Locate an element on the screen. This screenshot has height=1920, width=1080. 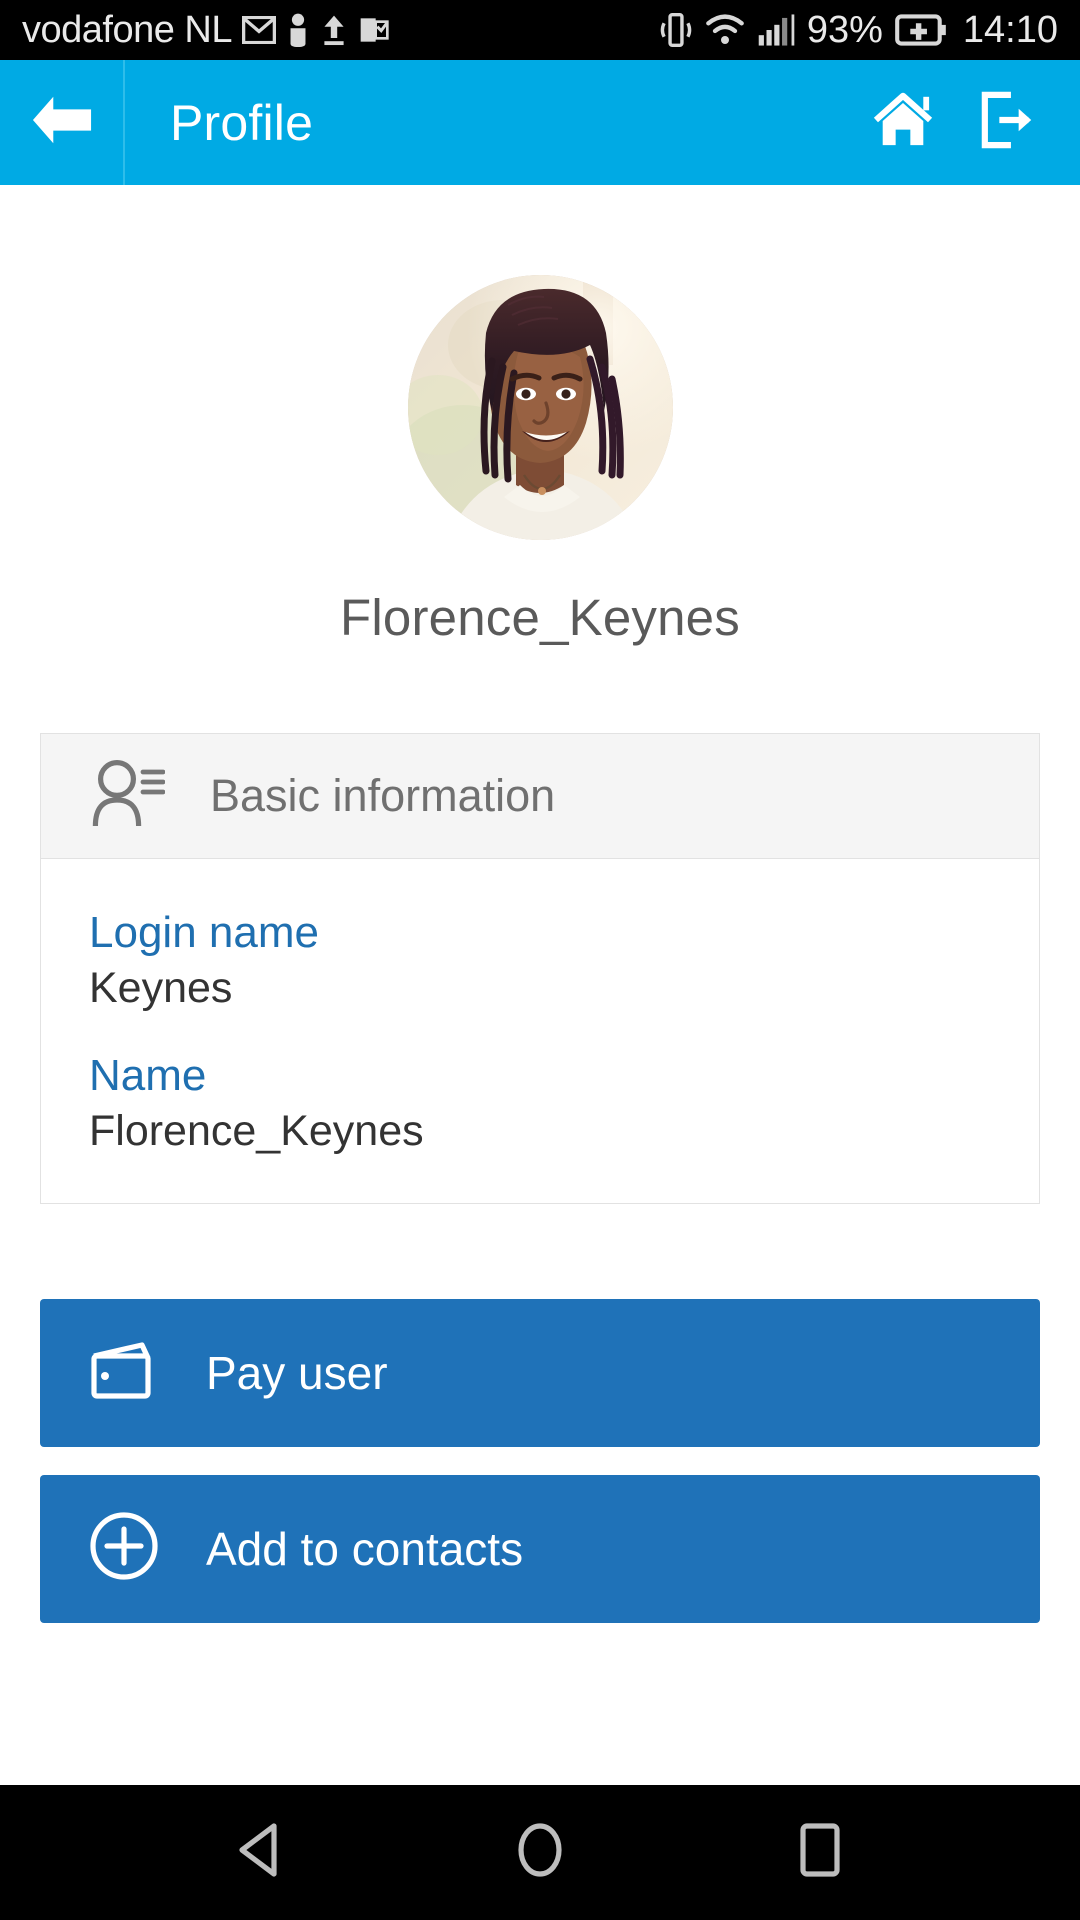
home-button is located at coordinates (903, 123).